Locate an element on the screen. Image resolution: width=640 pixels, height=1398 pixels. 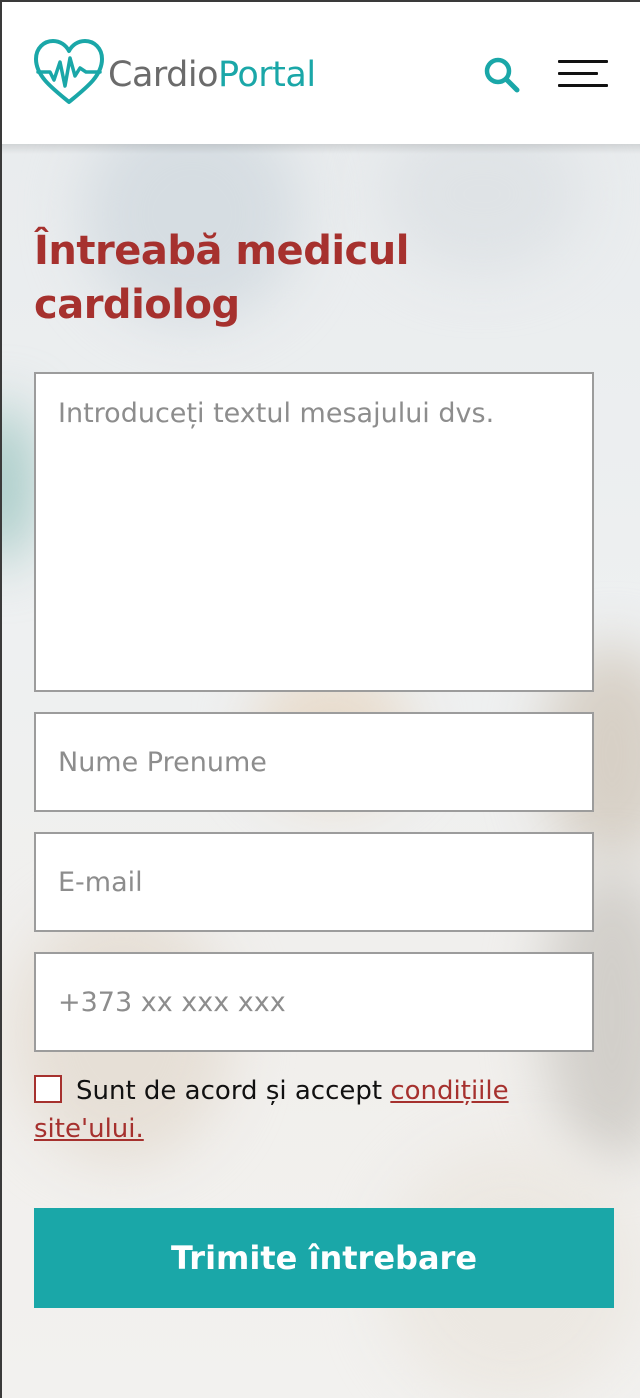
logo-text: CardioPortal is located at coordinates (212, 75).